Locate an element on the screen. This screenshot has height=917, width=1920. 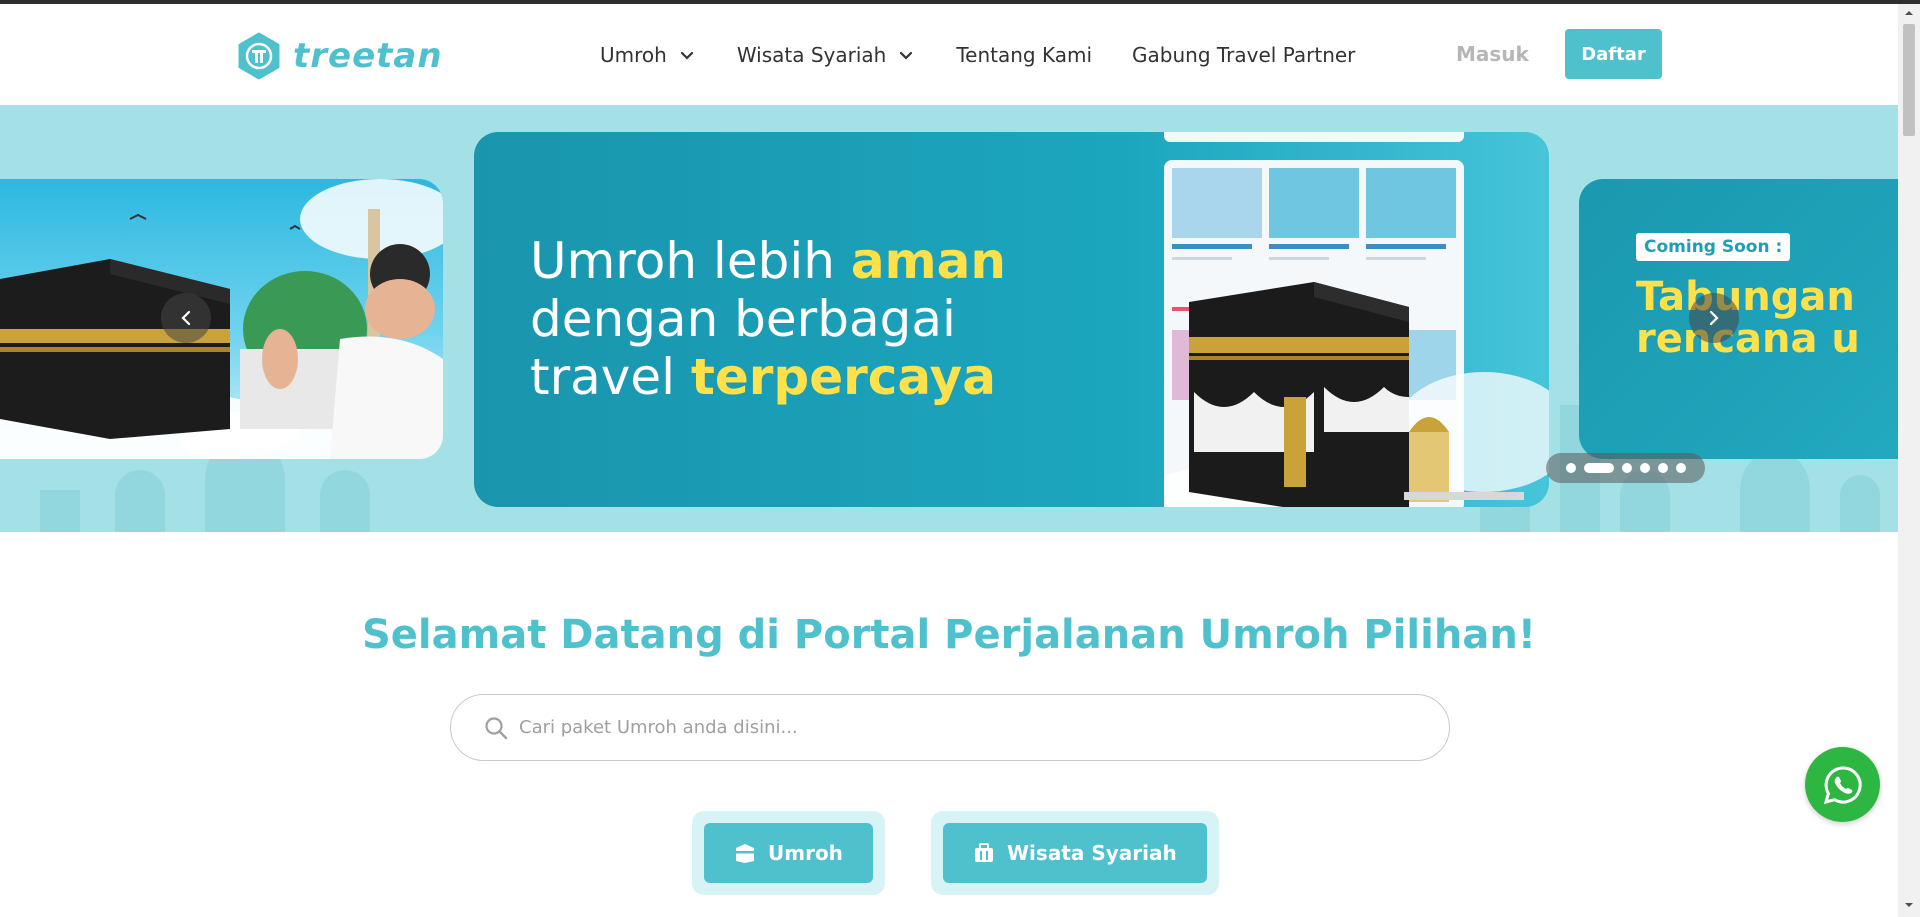
kaaba-pilgrim-image is located at coordinates (221, 319).